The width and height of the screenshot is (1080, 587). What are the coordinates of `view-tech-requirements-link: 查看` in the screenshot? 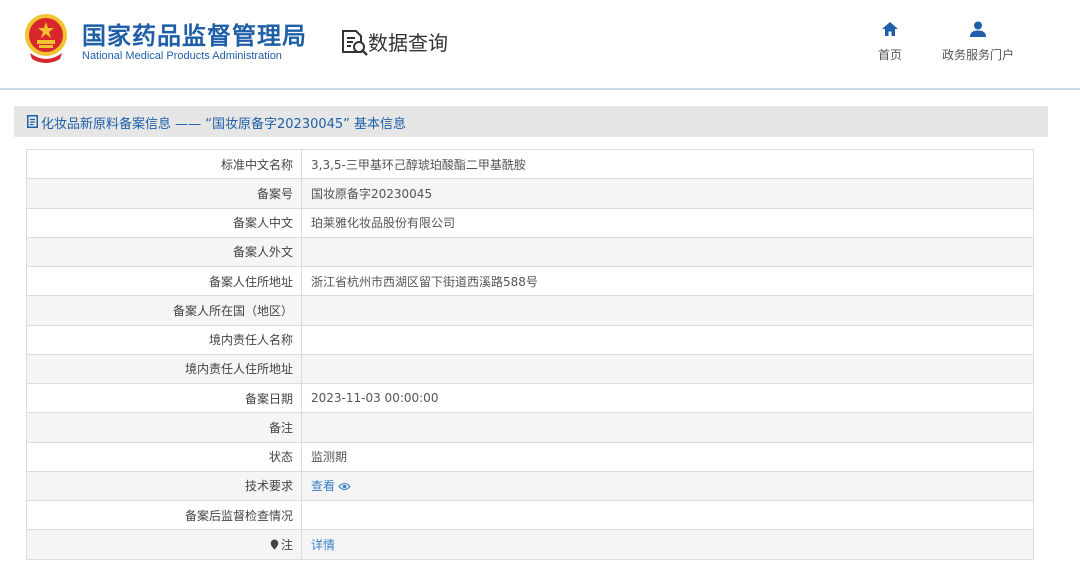 It's located at (331, 486).